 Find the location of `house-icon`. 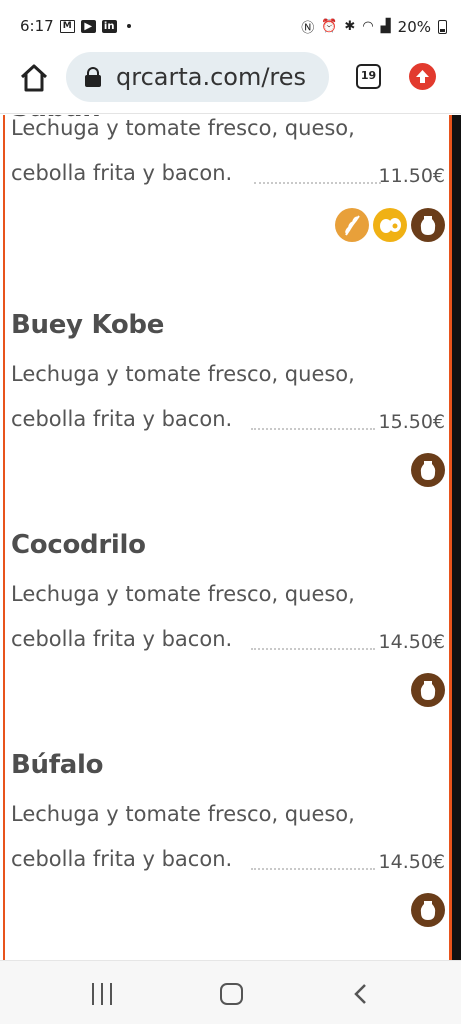

house-icon is located at coordinates (34, 78).